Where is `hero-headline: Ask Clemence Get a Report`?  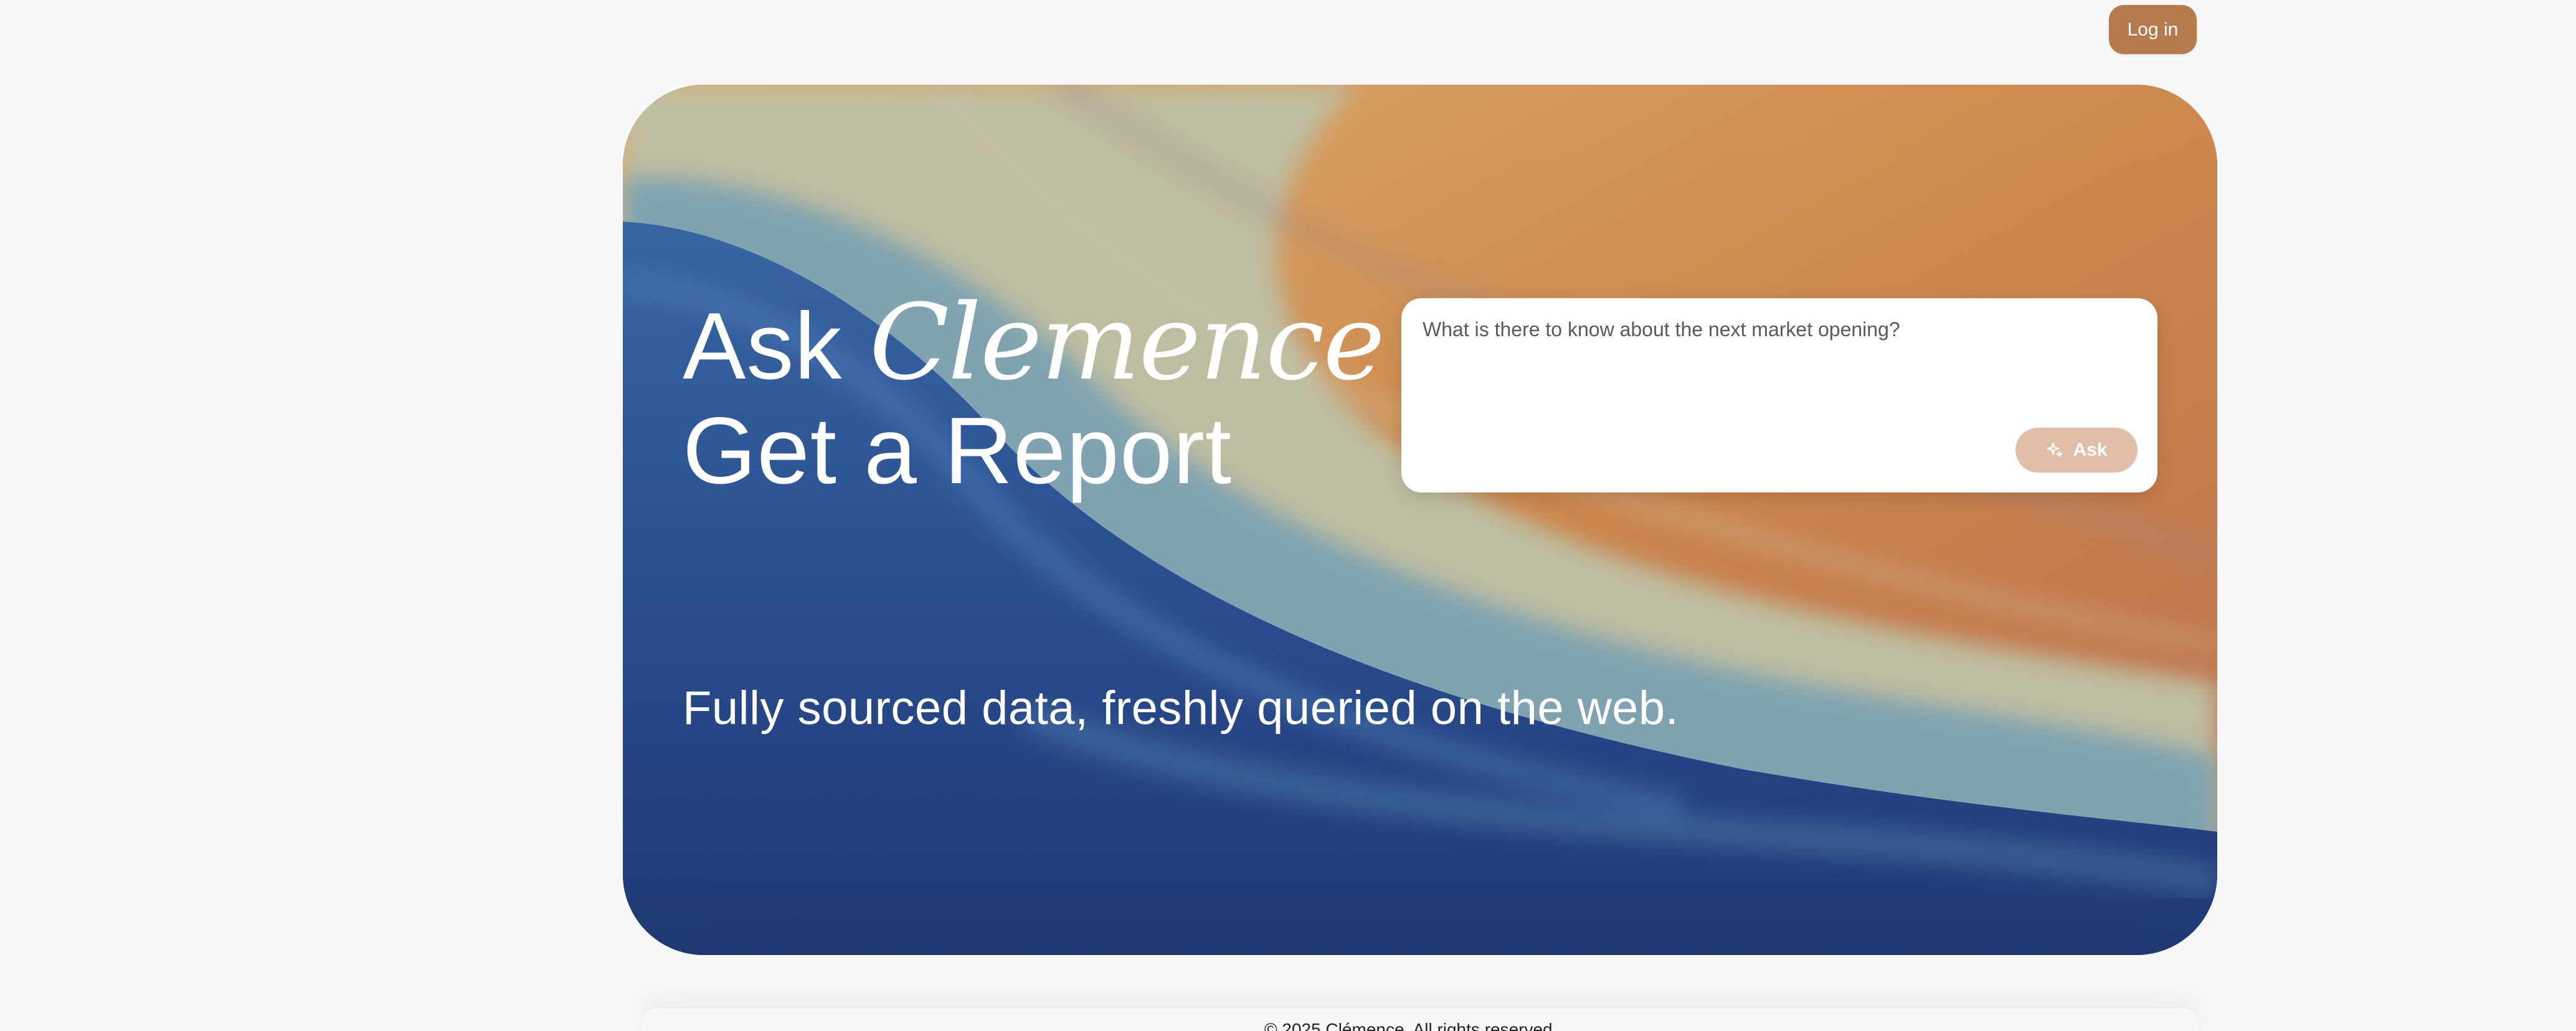 hero-headline: Ask Clemence Get a Report is located at coordinates (1034, 397).